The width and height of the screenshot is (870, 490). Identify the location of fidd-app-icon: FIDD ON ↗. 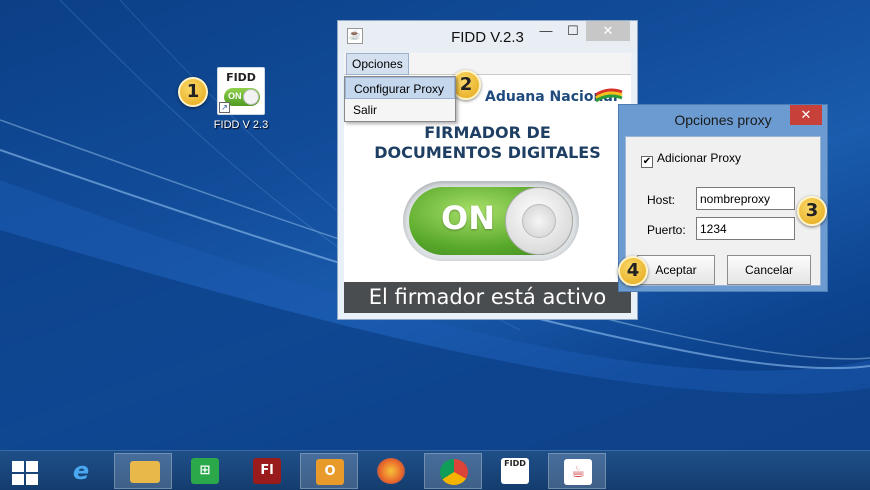
(241, 91).